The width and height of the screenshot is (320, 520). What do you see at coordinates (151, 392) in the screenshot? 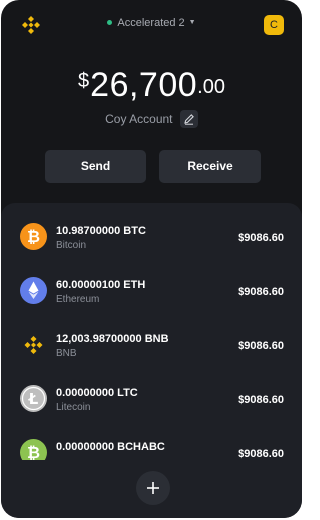
I see `asset-row-ltc: Ł 0.00000000 LTC Litecoin $9086.60` at bounding box center [151, 392].